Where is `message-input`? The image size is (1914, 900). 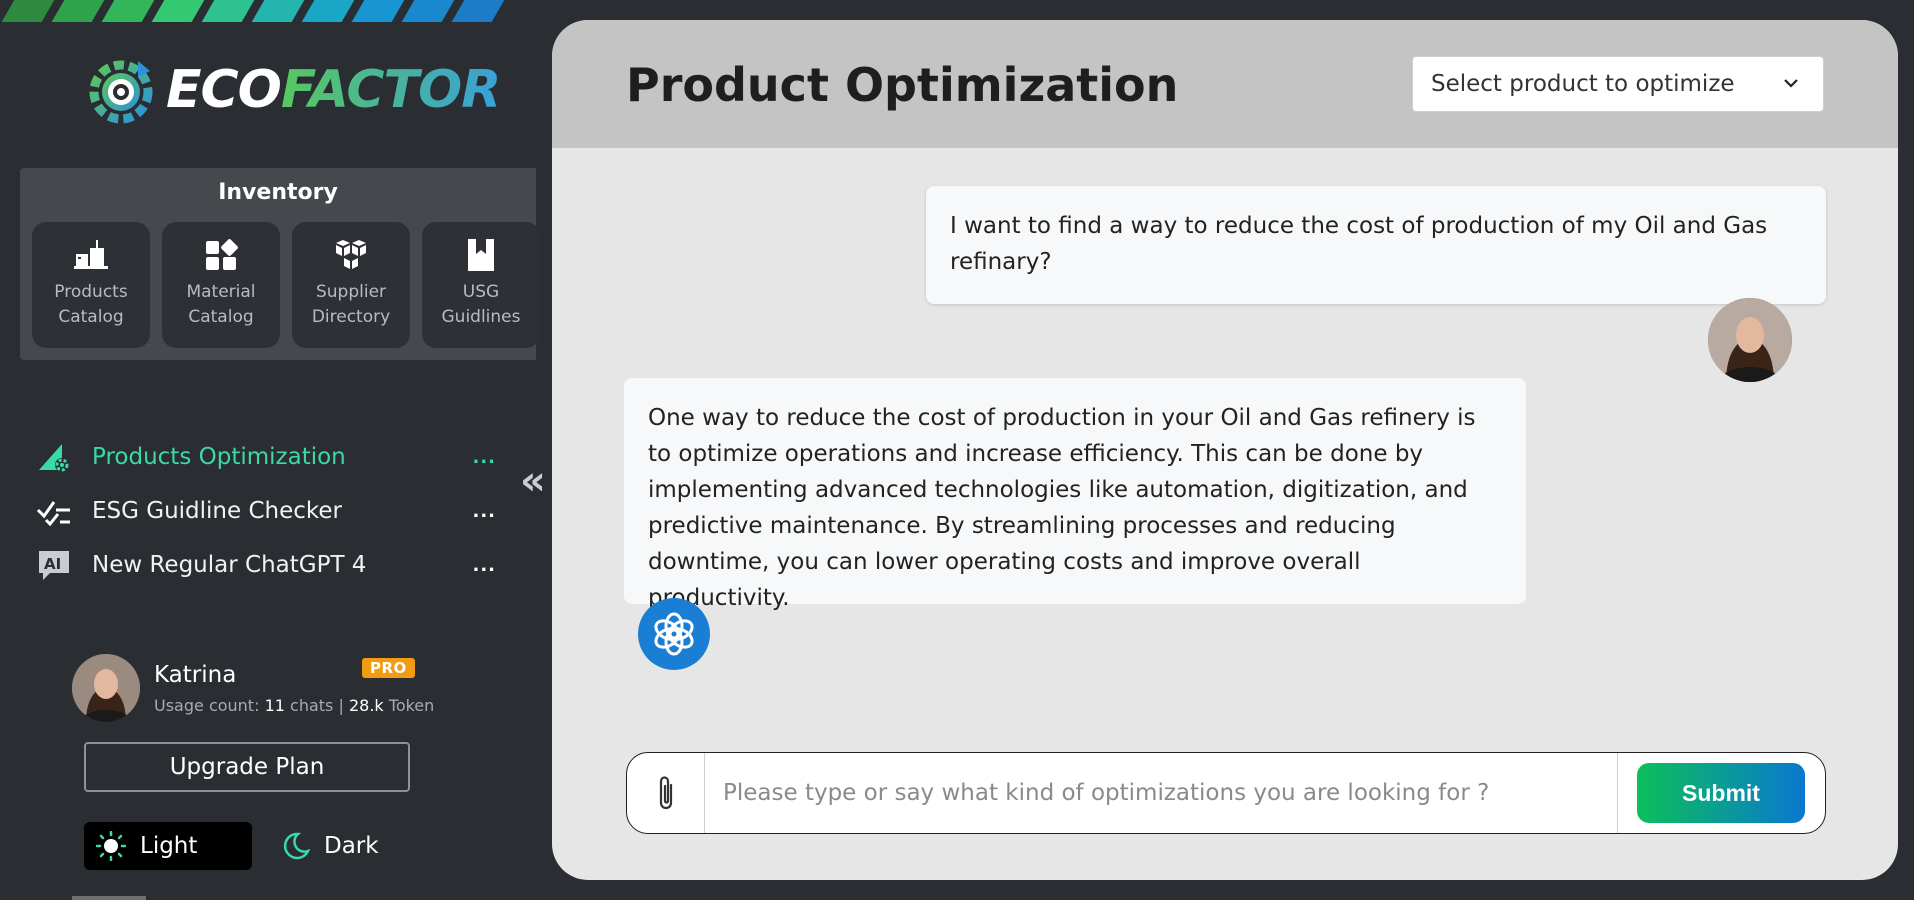 message-input is located at coordinates (1153, 793).